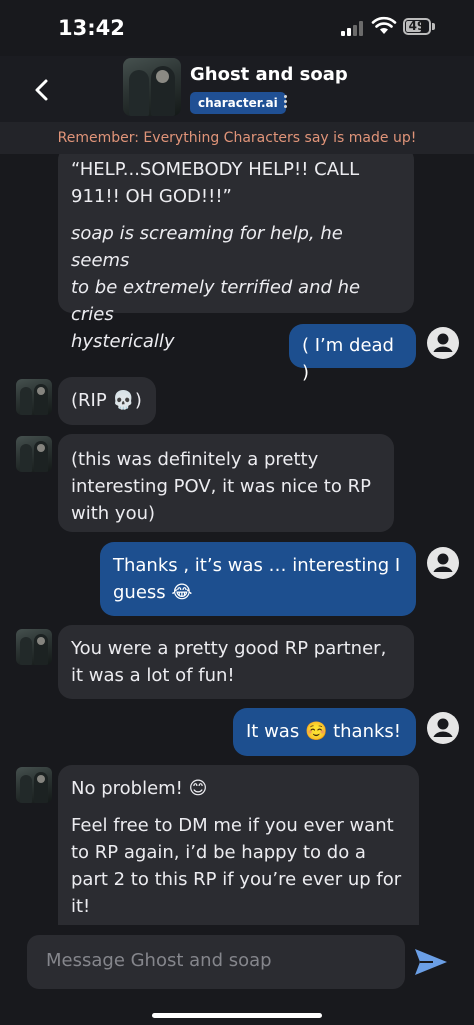 The image size is (474, 1025). What do you see at coordinates (159, 960) in the screenshot?
I see `message-input-placeholder: Message Ghost and soap` at bounding box center [159, 960].